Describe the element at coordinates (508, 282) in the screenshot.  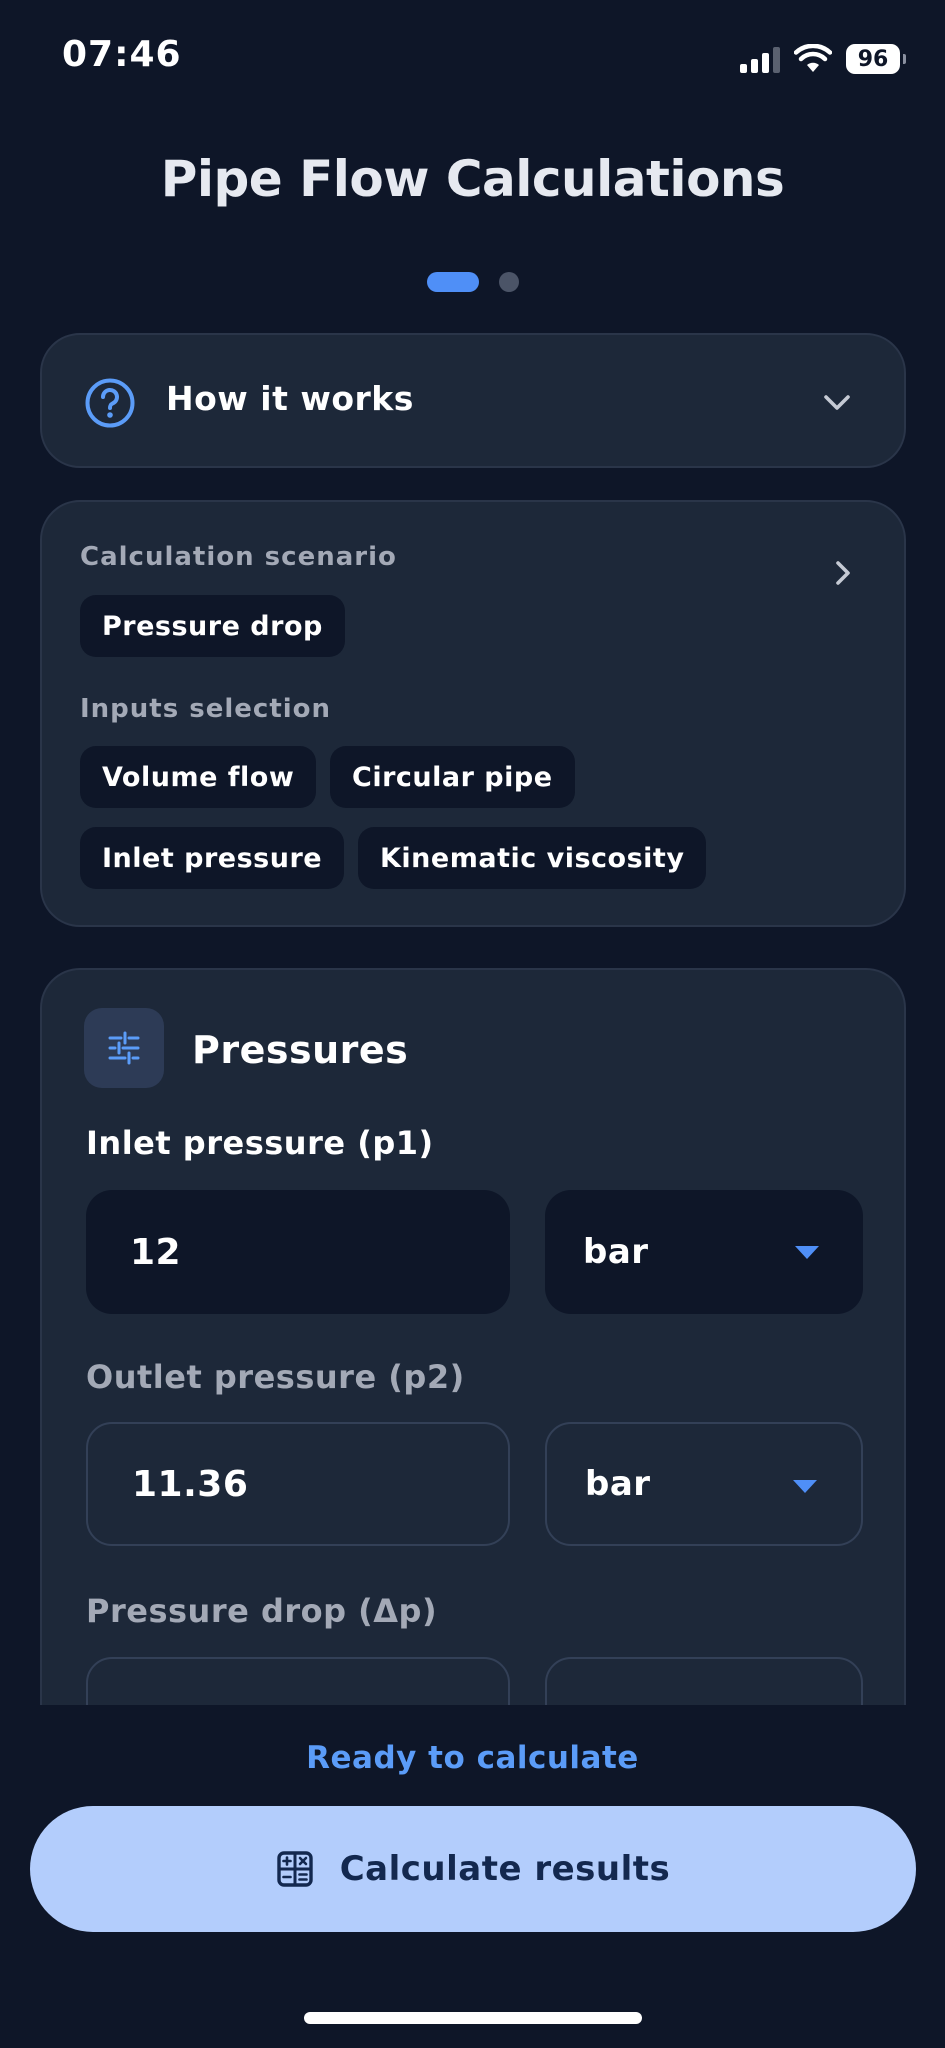
I see `page-dot` at that location.